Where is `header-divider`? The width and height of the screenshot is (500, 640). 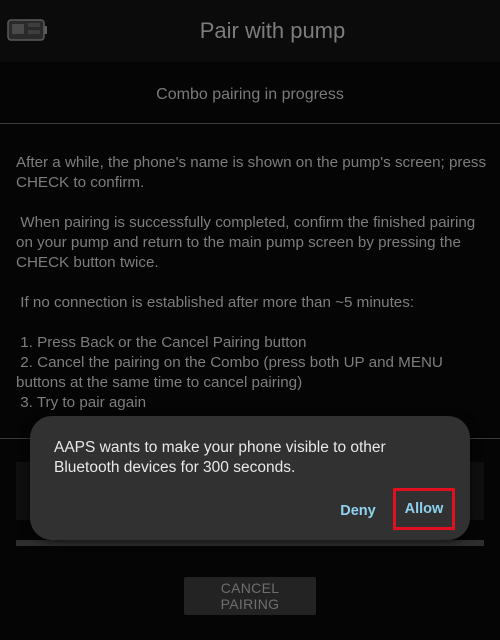 header-divider is located at coordinates (250, 123).